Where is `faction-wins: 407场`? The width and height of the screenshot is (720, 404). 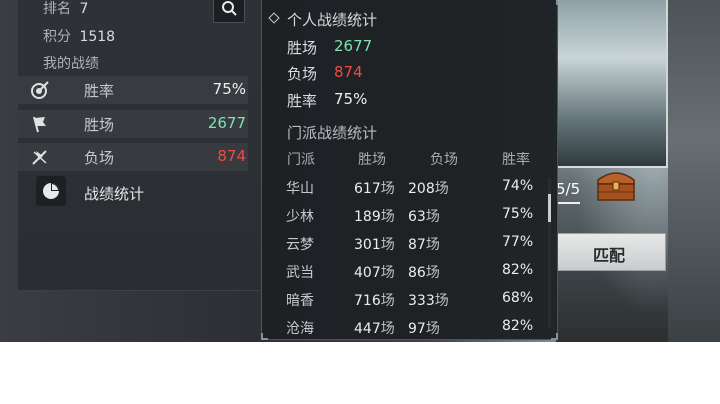 faction-wins: 407场 is located at coordinates (374, 273).